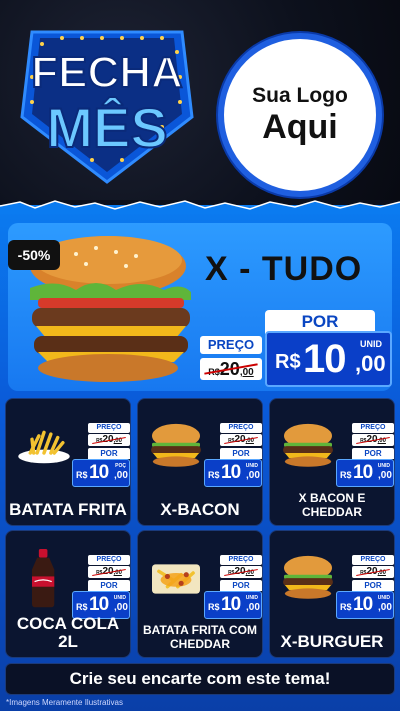  I want to click on product-name: X-BACON, so click(200, 509).